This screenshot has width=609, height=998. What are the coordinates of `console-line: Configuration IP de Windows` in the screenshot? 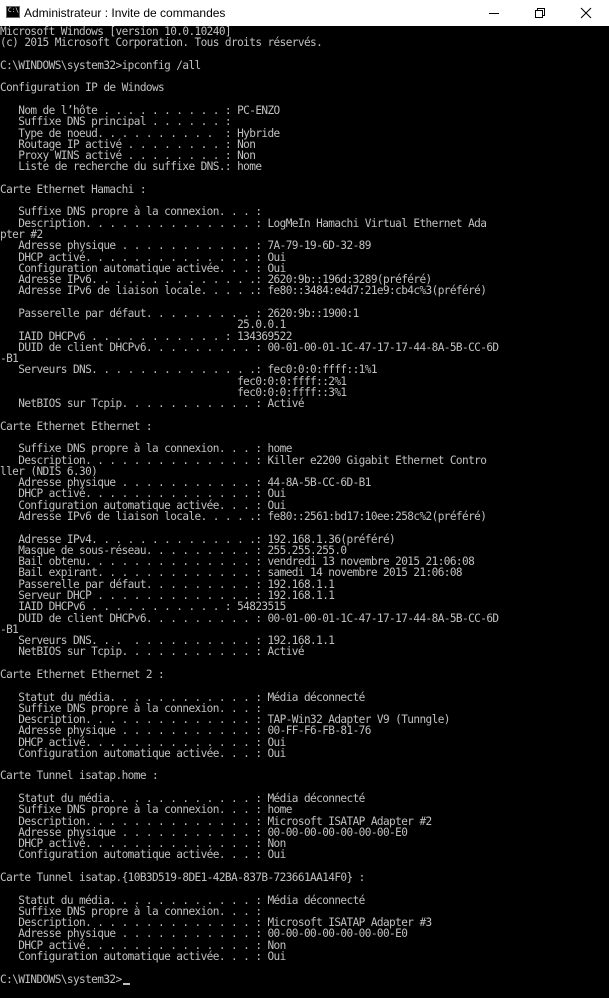 It's located at (82, 88).